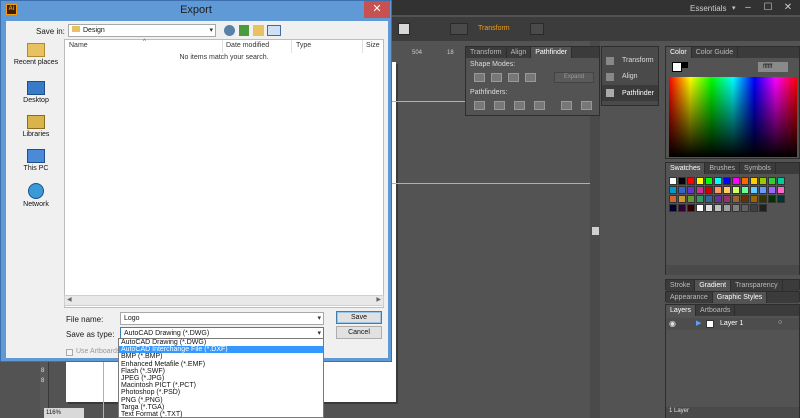  What do you see at coordinates (64, 413) in the screenshot?
I see `zoom-field: 116%` at bounding box center [64, 413].